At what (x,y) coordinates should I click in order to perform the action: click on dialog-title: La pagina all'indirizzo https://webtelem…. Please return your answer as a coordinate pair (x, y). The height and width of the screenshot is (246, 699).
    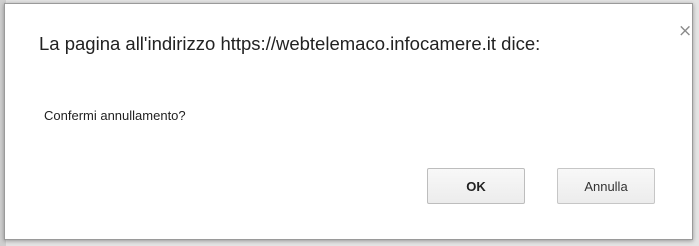
    Looking at the image, I should click on (290, 43).